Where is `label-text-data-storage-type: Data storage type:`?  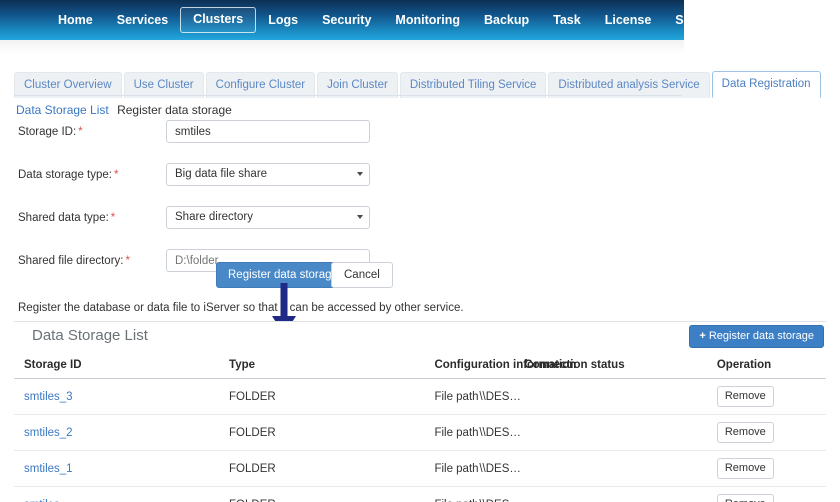 label-text-data-storage-type: Data storage type: is located at coordinates (65, 175).